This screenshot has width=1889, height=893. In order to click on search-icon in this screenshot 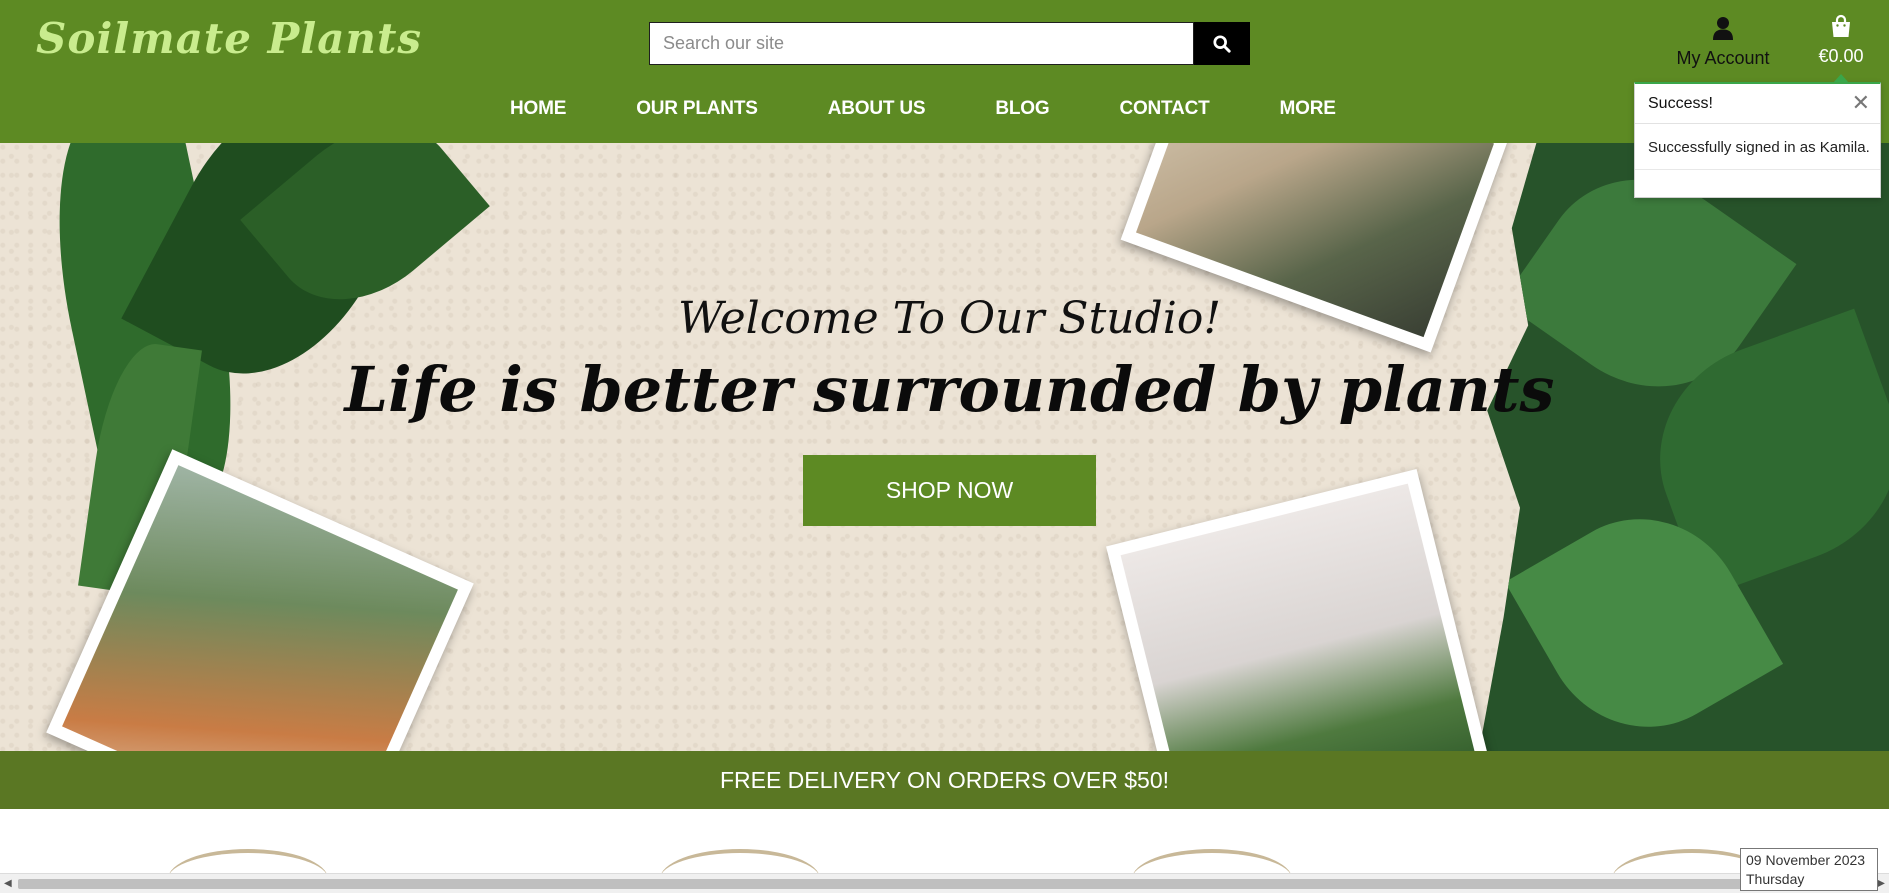, I will do `click(1222, 43)`.